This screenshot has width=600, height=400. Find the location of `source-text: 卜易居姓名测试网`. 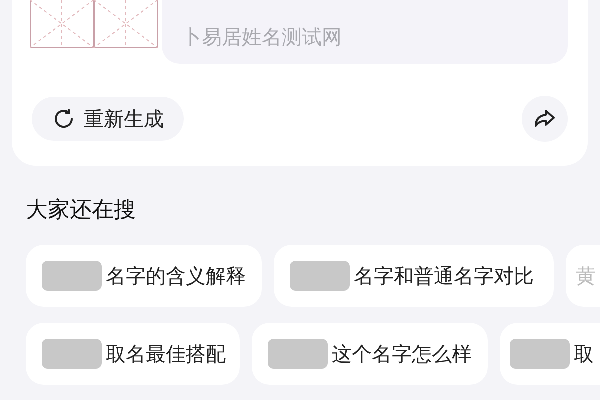

source-text: 卜易居姓名测试网 is located at coordinates (262, 37).